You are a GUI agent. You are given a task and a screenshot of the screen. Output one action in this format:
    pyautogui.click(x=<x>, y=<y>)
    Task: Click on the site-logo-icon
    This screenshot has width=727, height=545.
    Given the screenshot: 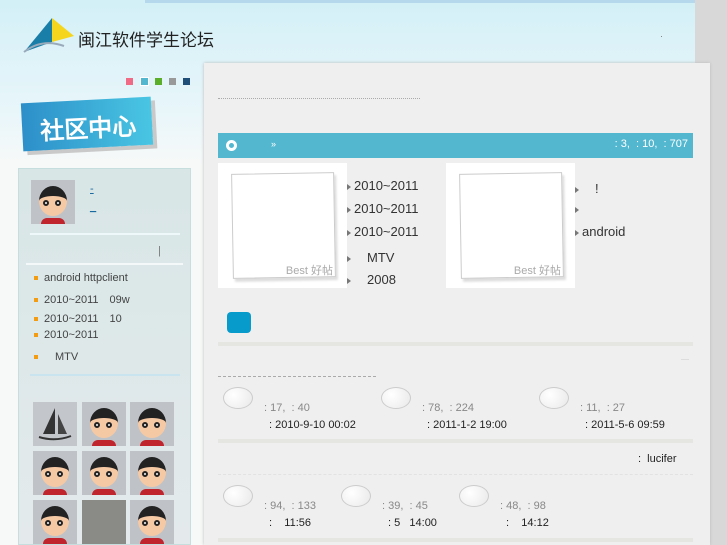 What is the action you would take?
    pyautogui.click(x=52, y=36)
    